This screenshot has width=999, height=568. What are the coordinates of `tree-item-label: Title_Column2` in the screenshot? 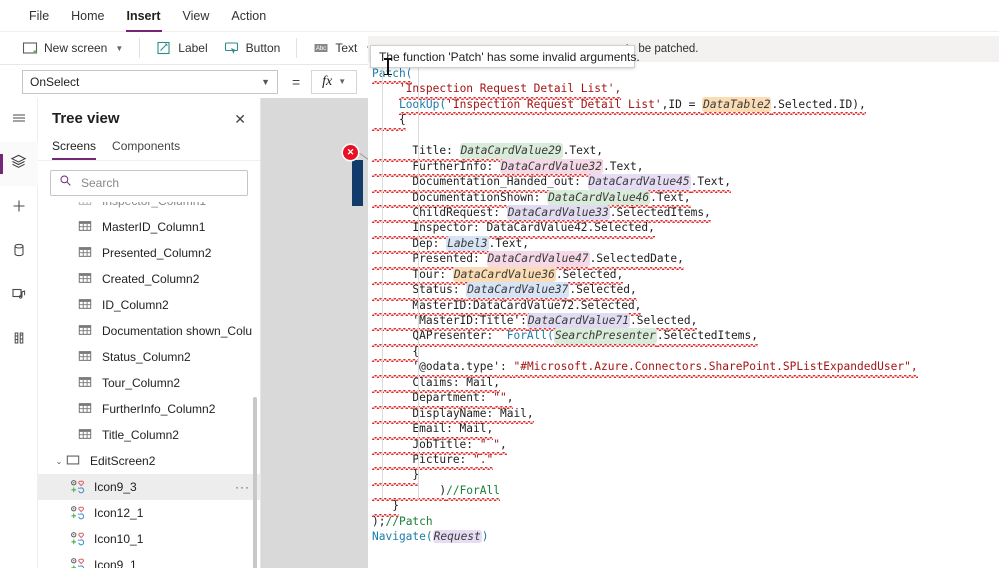 It's located at (140, 435).